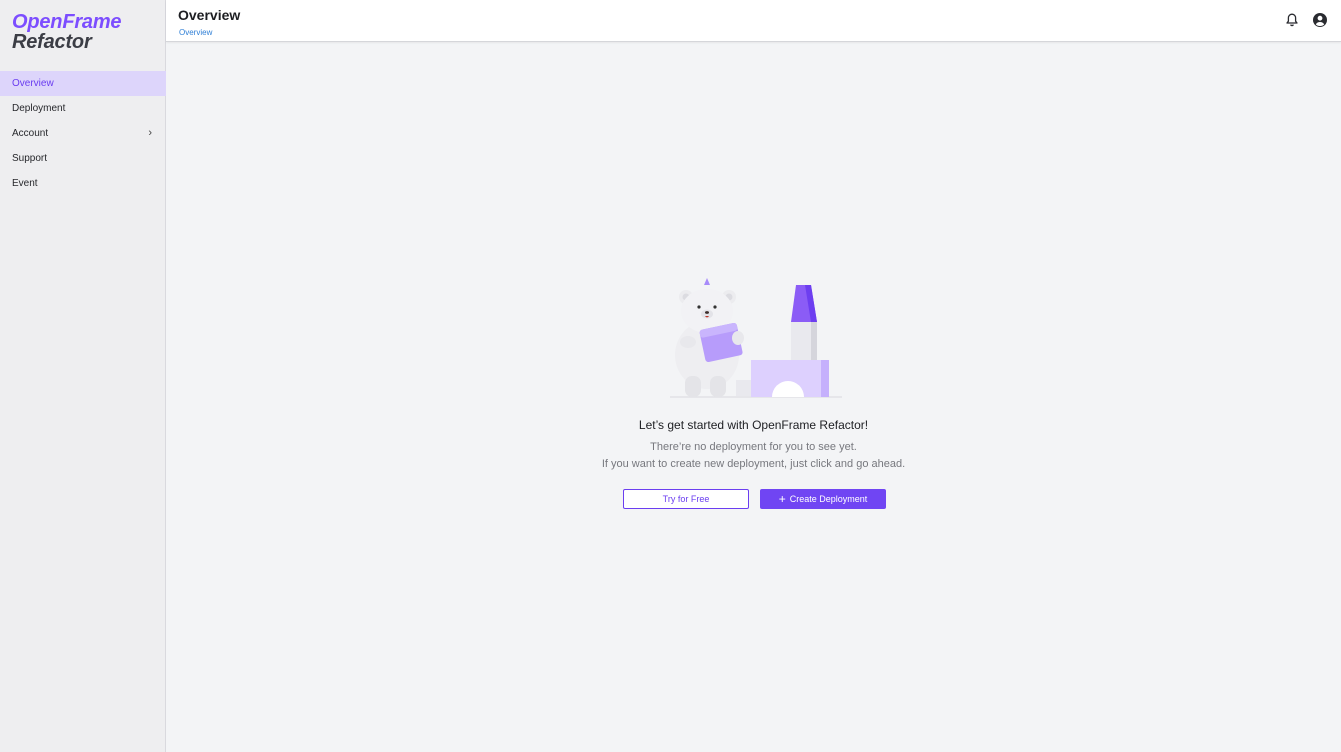 This screenshot has width=1341, height=752. I want to click on try-for-free-button: Try for Free, so click(686, 499).